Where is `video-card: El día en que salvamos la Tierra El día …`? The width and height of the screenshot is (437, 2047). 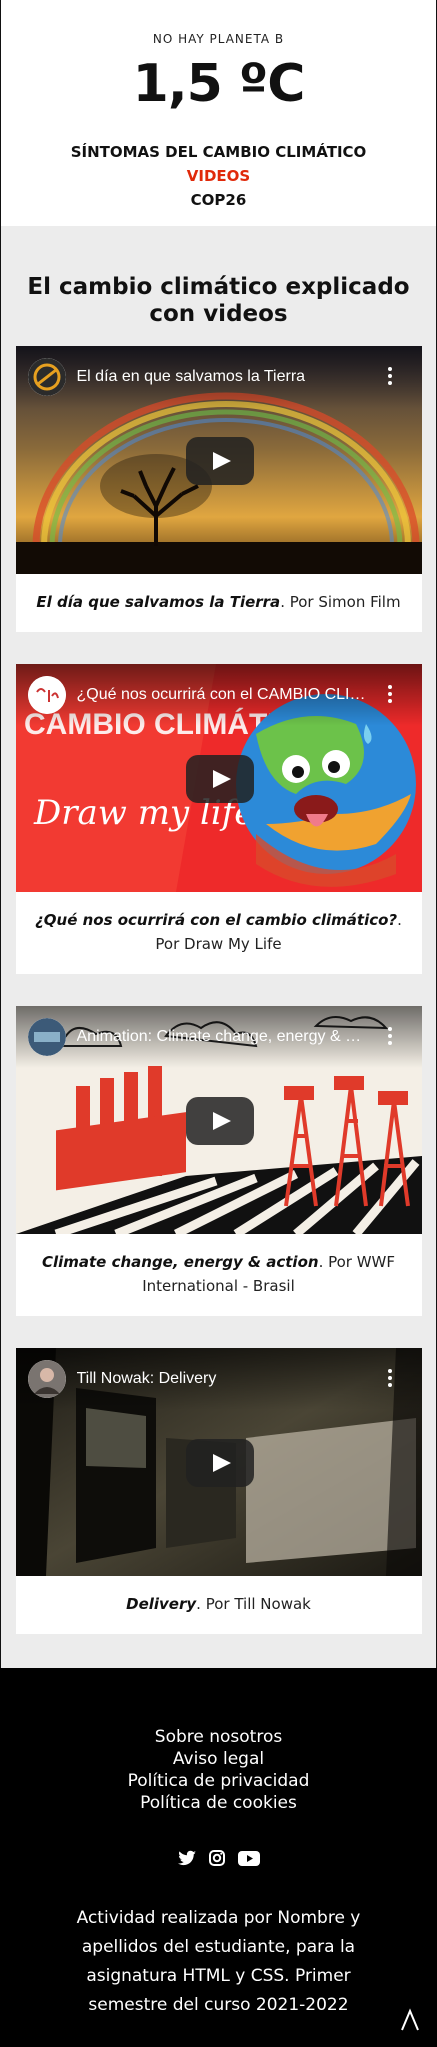
video-card: El día en que salvamos la Tierra El día … is located at coordinates (218, 489).